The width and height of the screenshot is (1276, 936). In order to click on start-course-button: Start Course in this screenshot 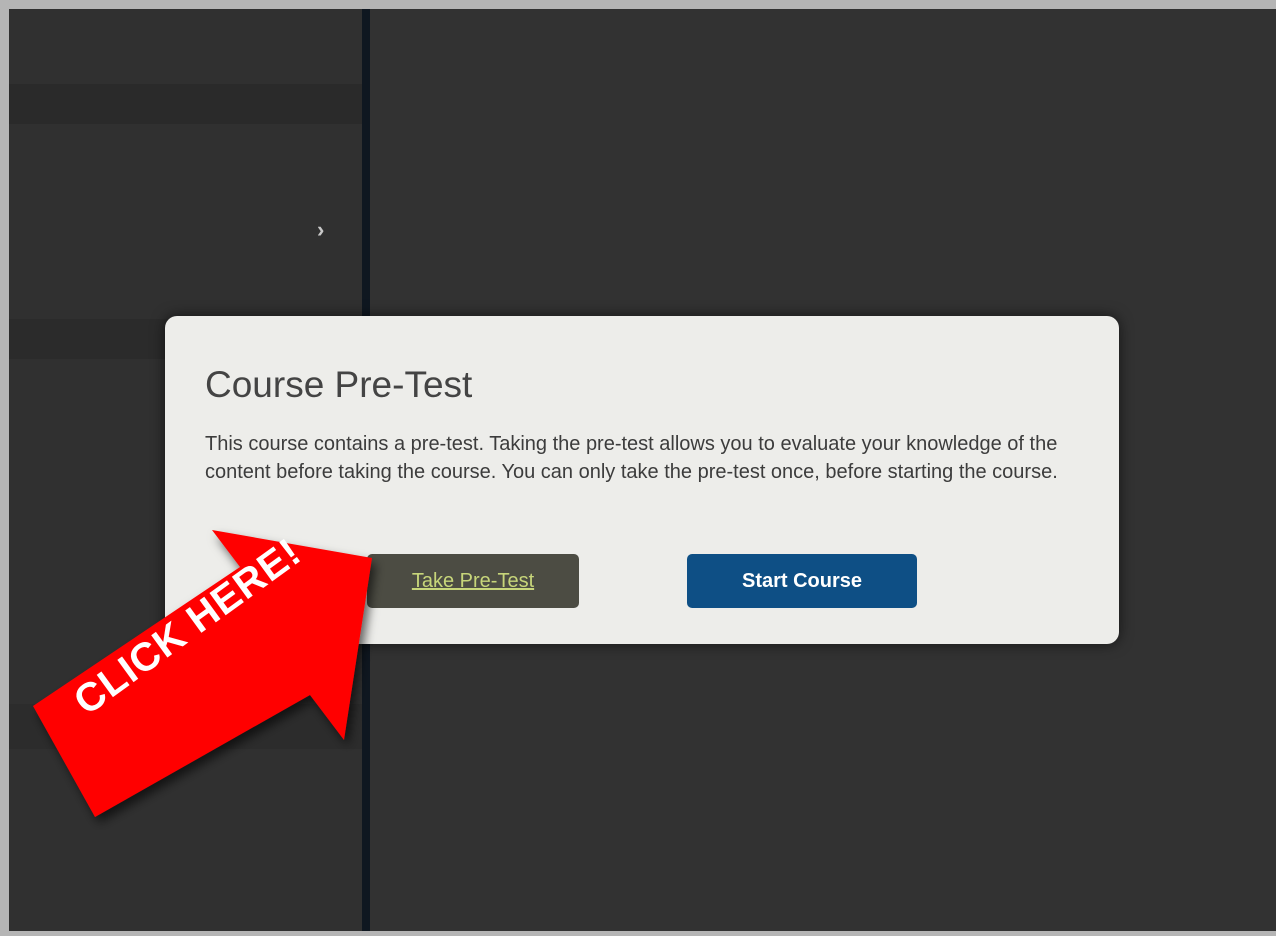, I will do `click(802, 581)`.